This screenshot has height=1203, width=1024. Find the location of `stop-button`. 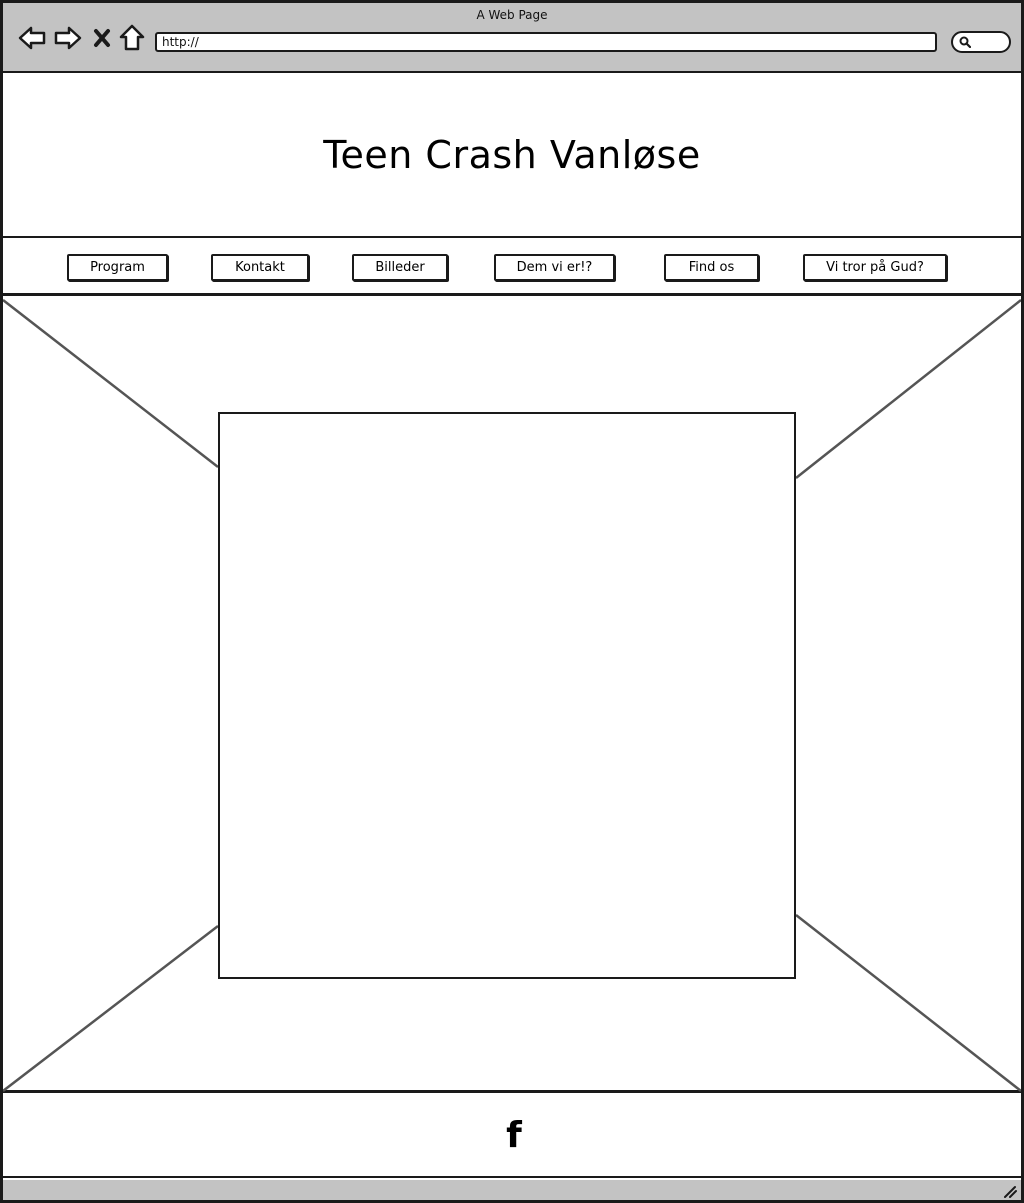

stop-button is located at coordinates (102, 38).